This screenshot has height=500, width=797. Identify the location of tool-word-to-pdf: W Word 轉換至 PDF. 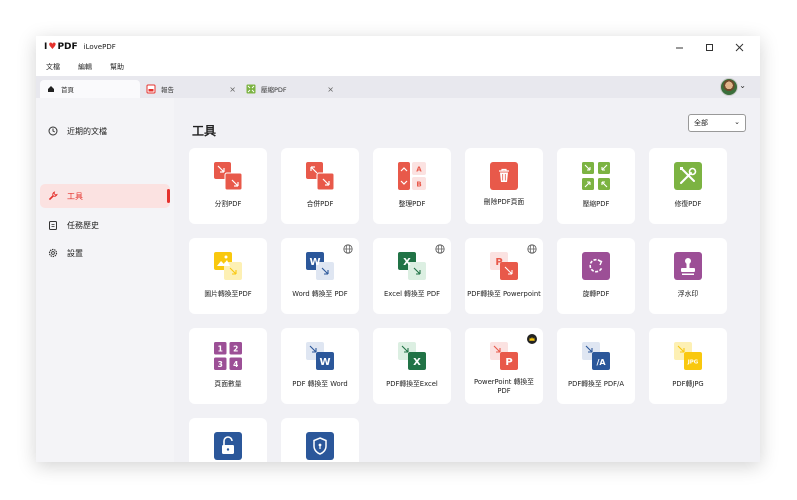
(320, 276).